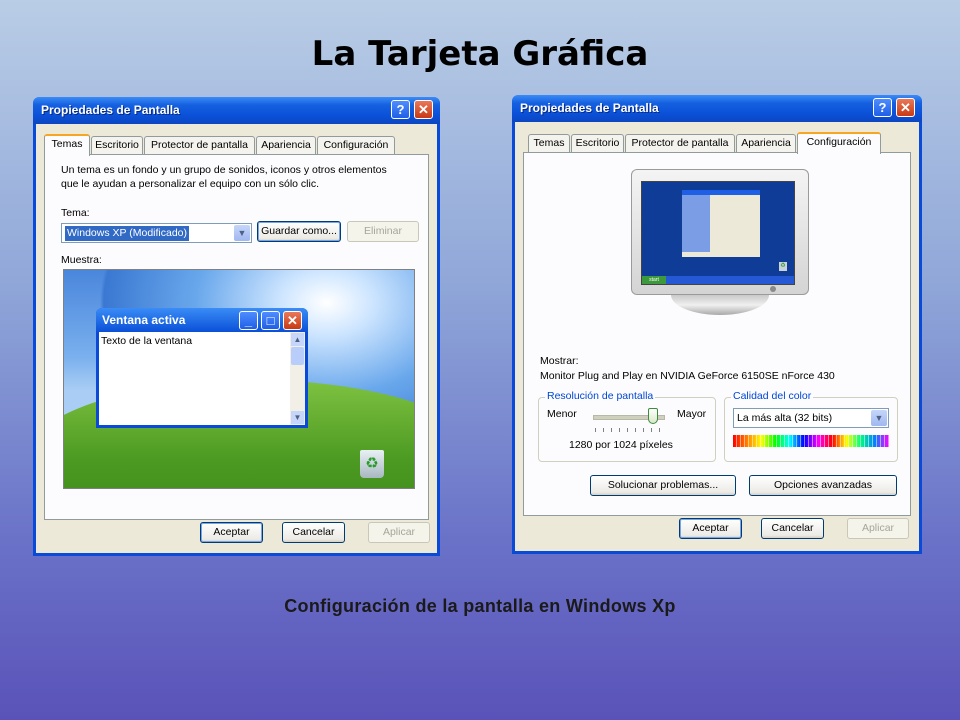  I want to click on monitor-screen: start ♻, so click(718, 233).